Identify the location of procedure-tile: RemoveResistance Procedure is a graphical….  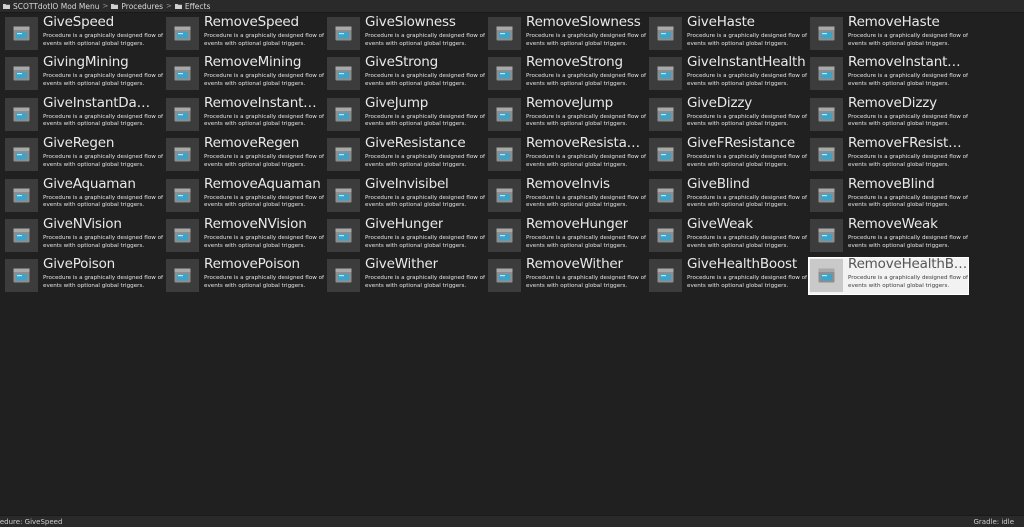
(566, 154).